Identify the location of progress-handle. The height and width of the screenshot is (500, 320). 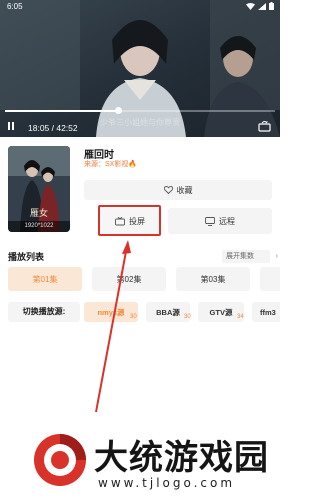
(118, 110).